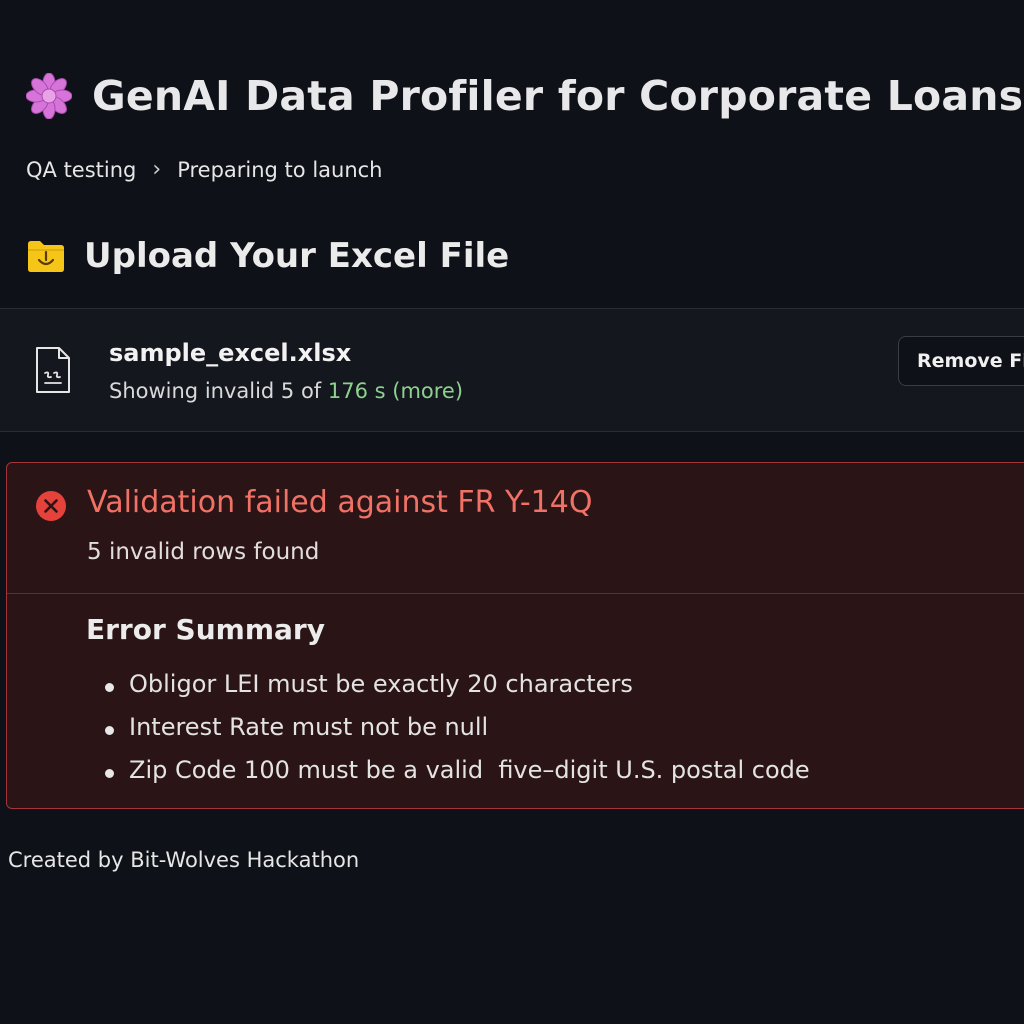  Describe the element at coordinates (203, 552) in the screenshot. I see `invalid-rows-count: 5 invalid rows found` at that location.